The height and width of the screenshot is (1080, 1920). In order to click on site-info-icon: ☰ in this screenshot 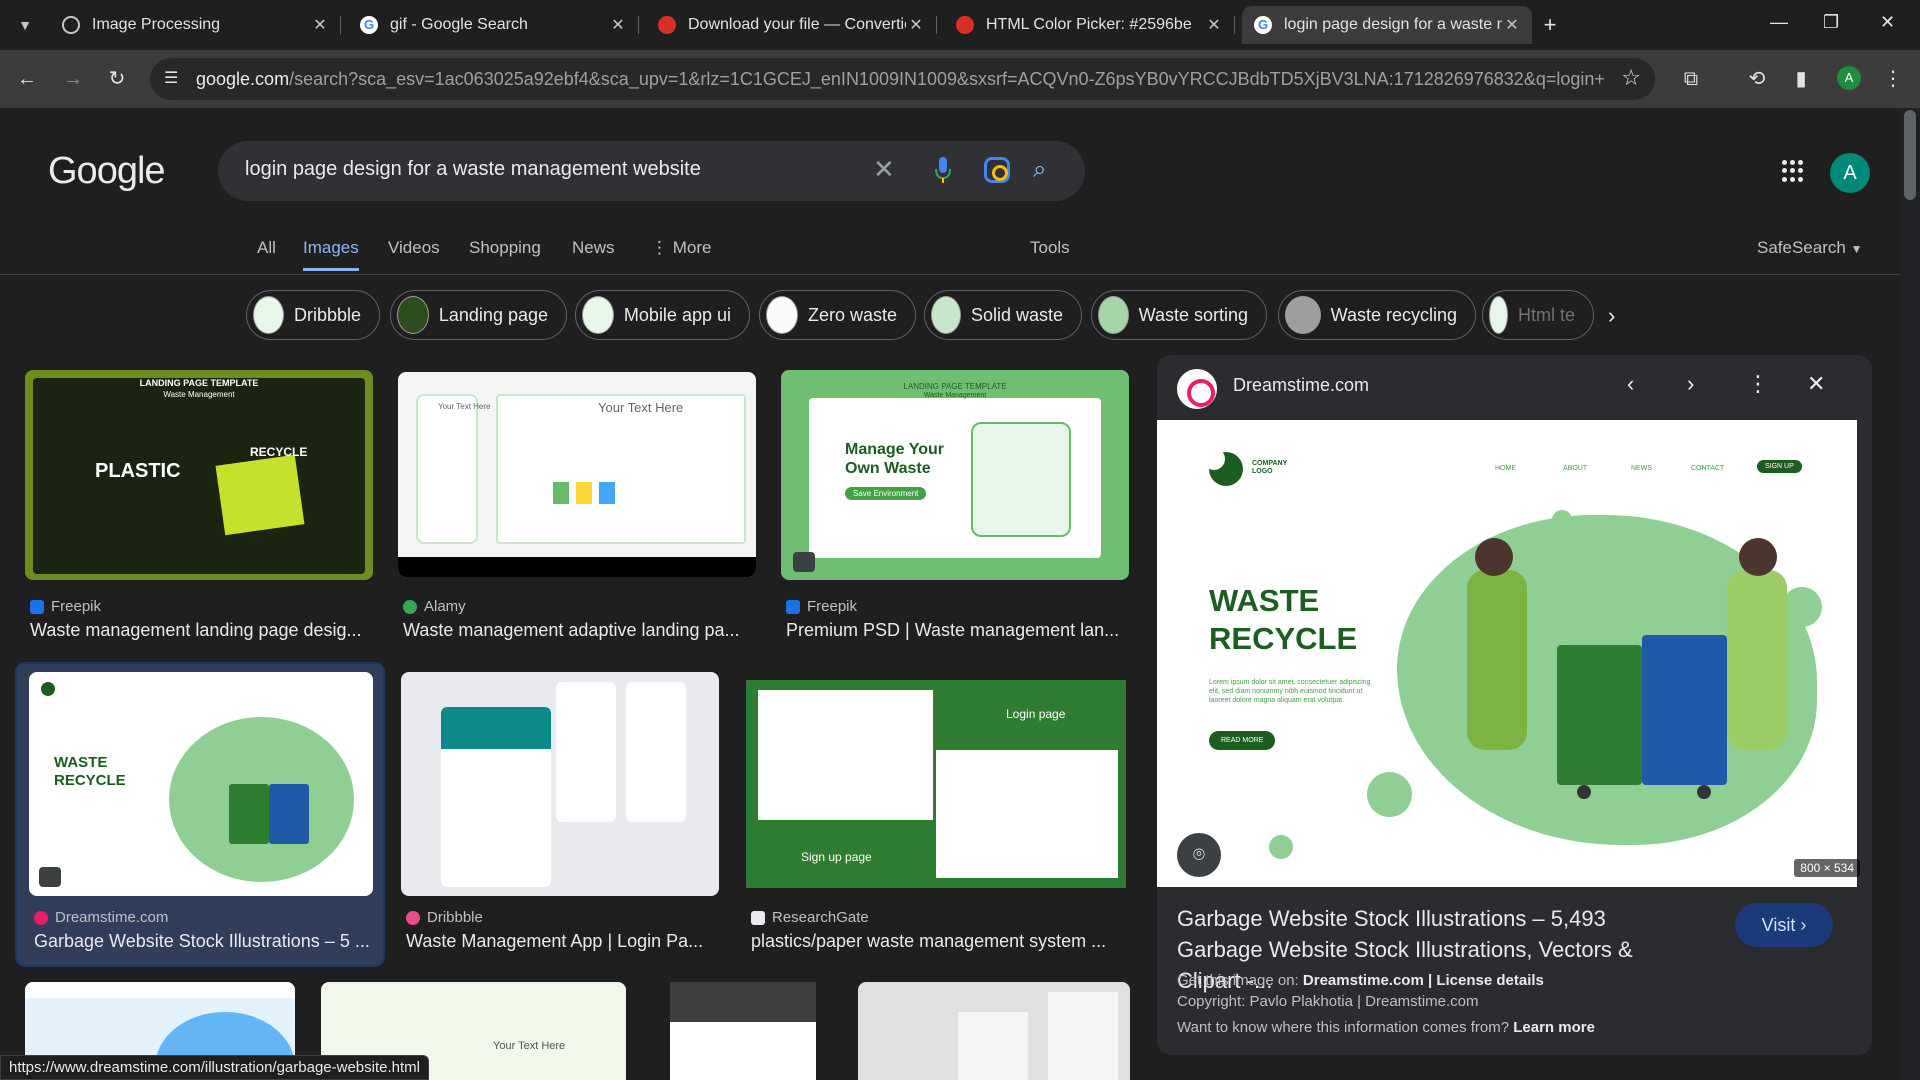, I will do `click(171, 78)`.